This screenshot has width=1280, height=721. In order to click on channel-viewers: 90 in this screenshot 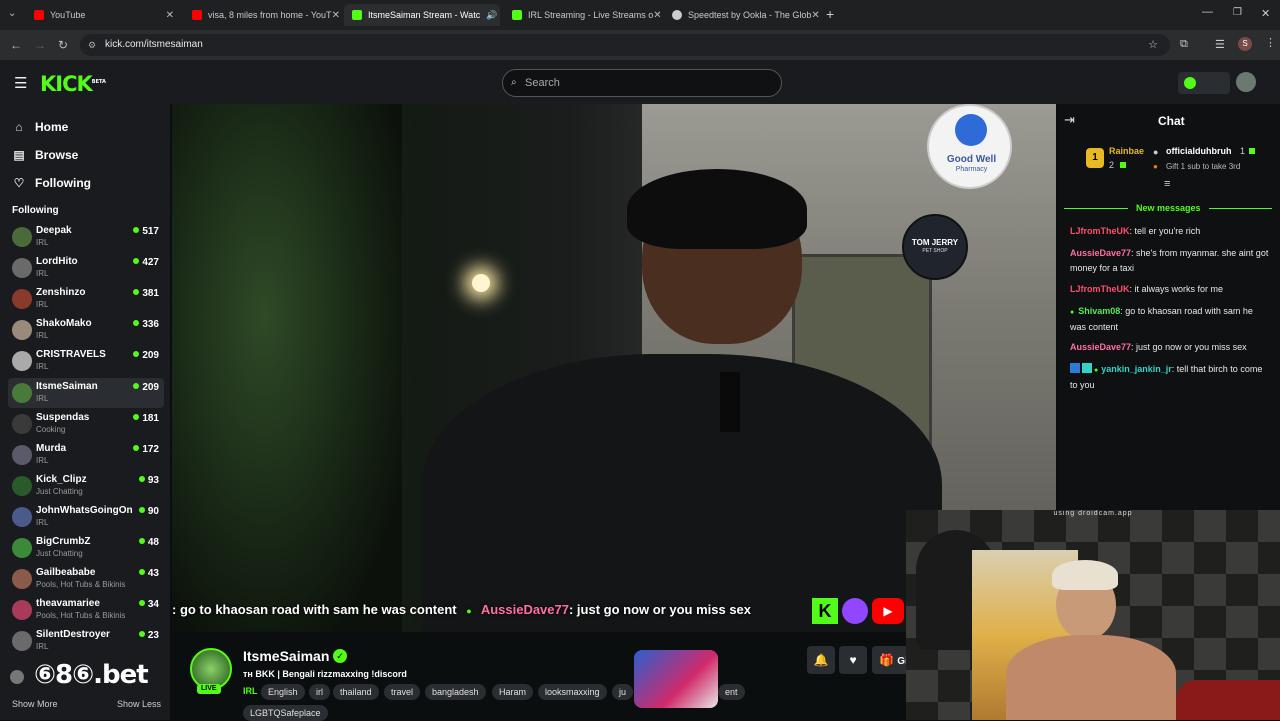, I will do `click(148, 511)`.